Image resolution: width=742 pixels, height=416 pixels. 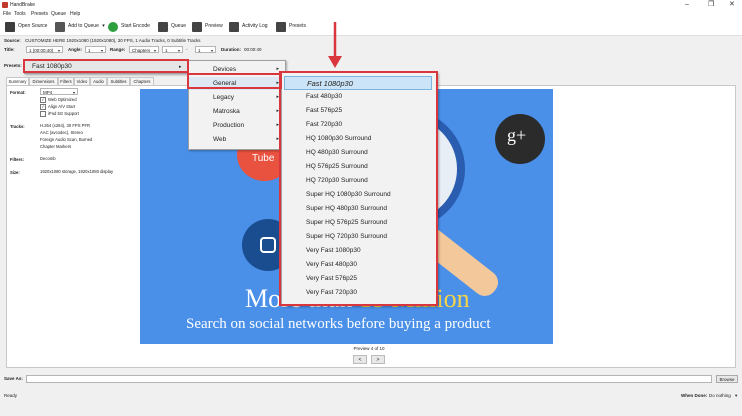 I want to click on angle-select: 1 ▾, so click(x=95, y=49).